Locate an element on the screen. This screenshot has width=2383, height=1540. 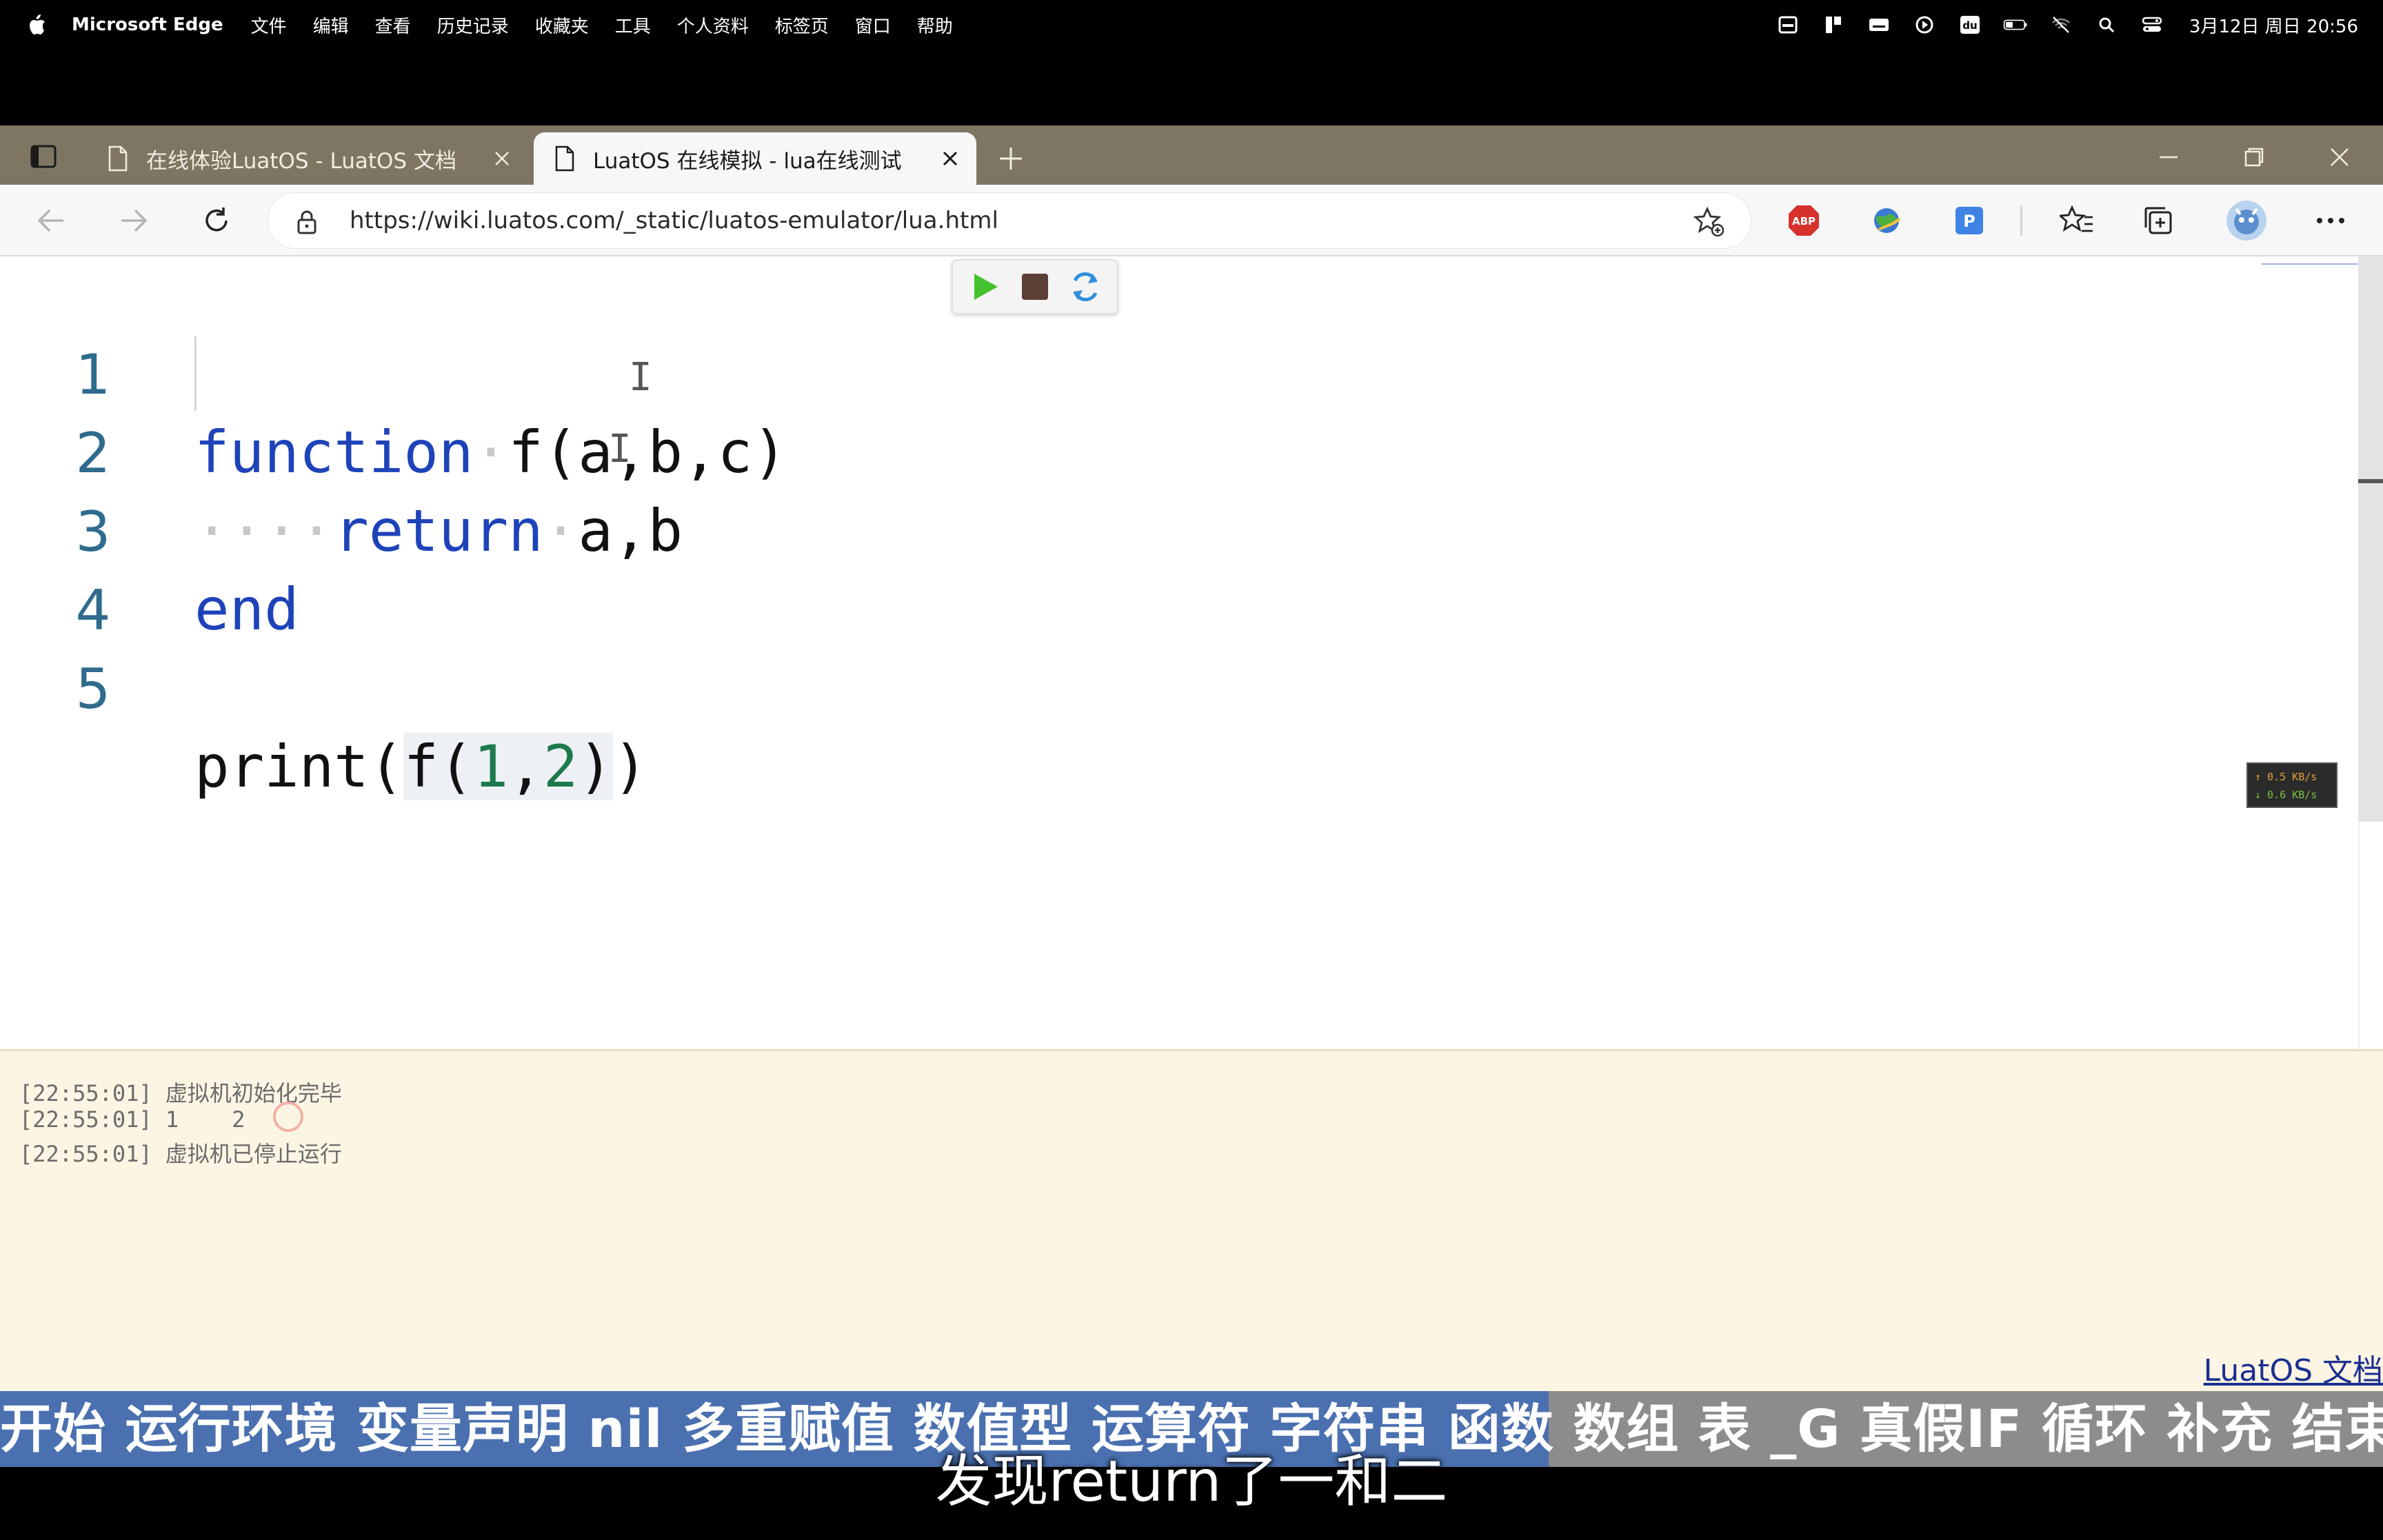
menu-help: 帮助 is located at coordinates (935, 25).